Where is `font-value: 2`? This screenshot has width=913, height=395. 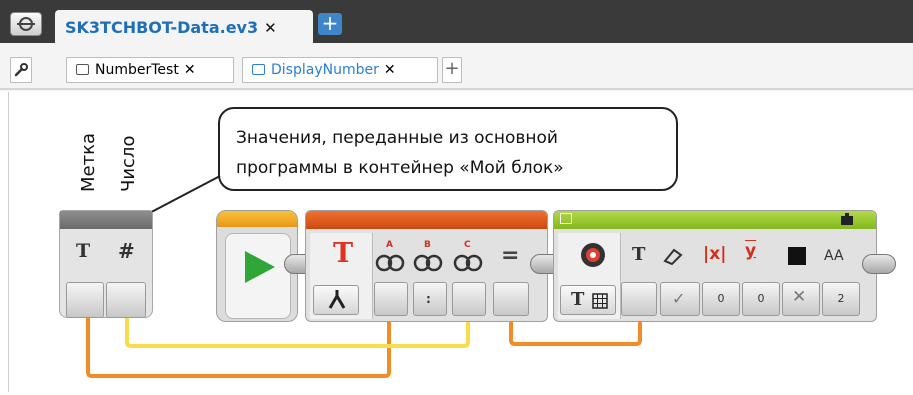
font-value: 2 is located at coordinates (841, 298).